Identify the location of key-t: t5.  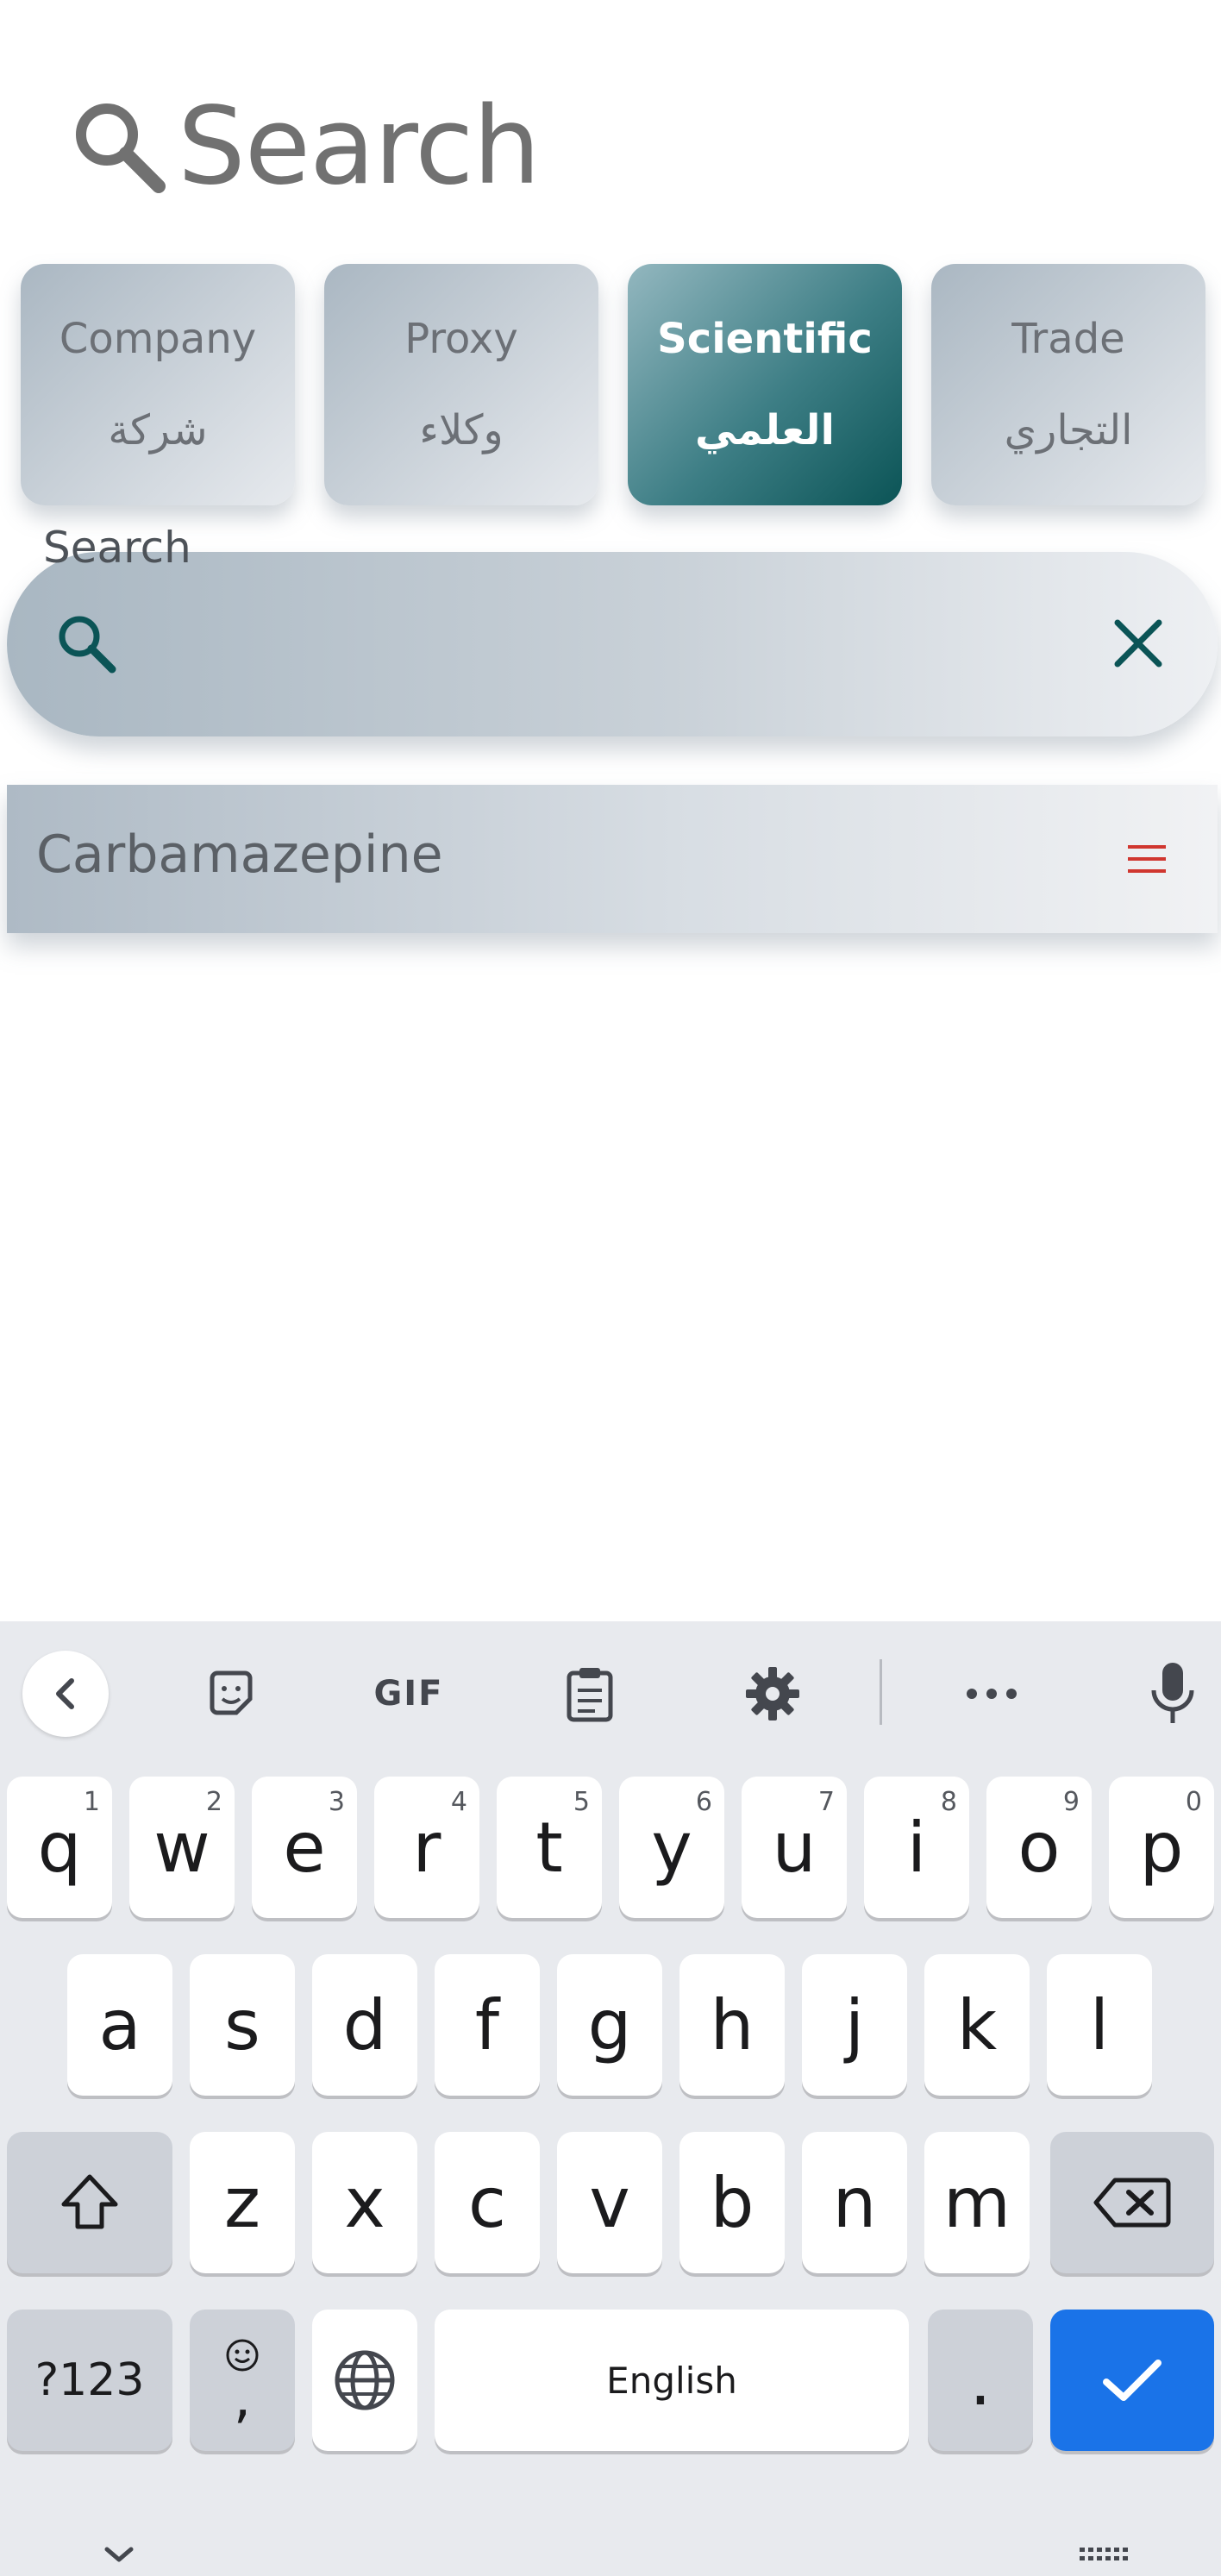
(549, 1847).